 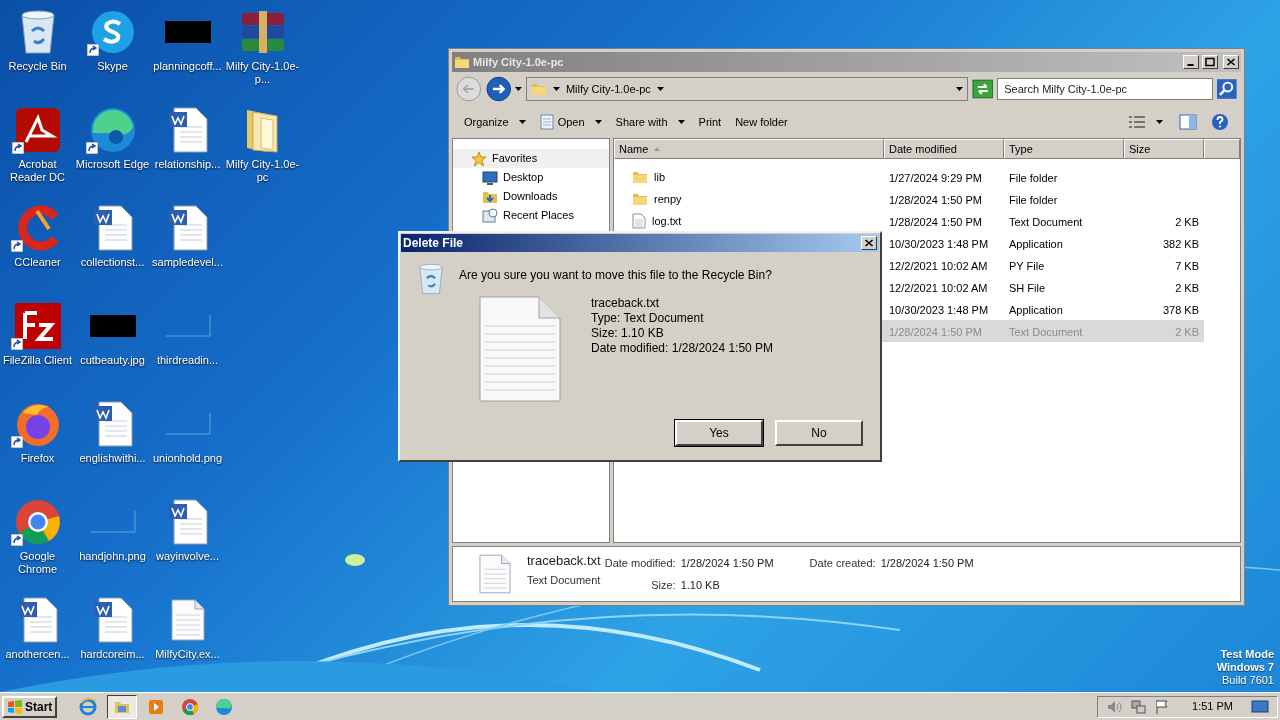 What do you see at coordinates (746, 89) in the screenshot?
I see `address-bar: Milfy City-1.0e-pc` at bounding box center [746, 89].